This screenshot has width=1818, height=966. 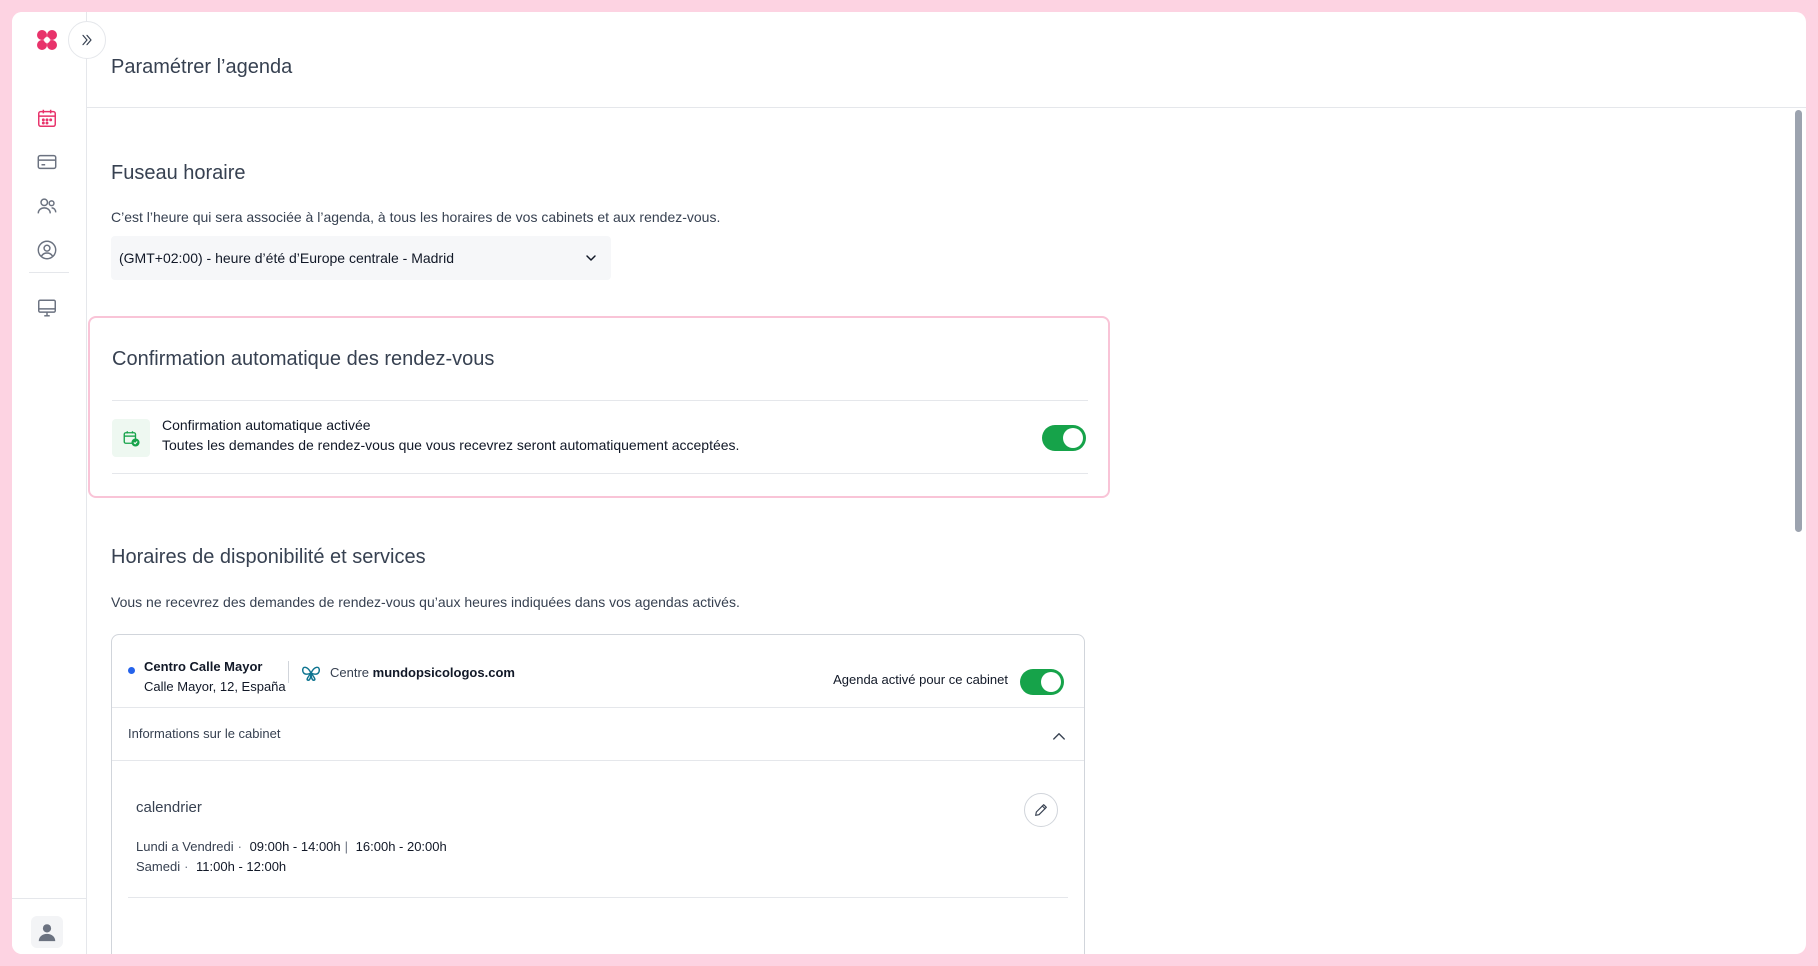 I want to click on auto-confirm-label: Confirmation automatique activée, so click(x=266, y=425).